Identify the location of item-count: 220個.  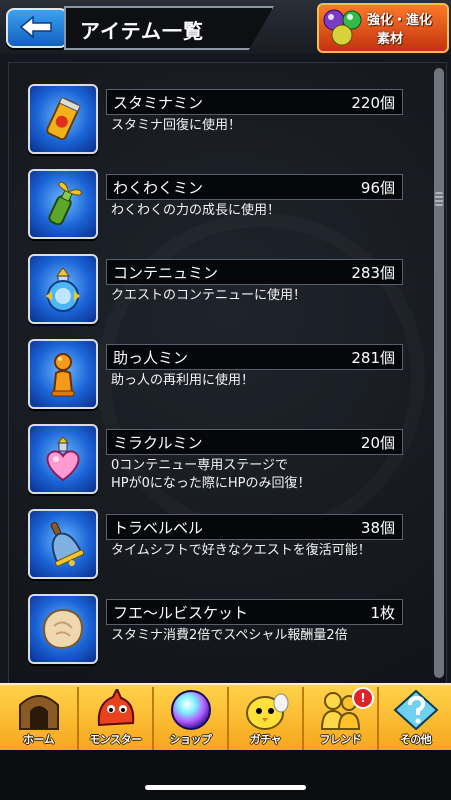
(373, 103).